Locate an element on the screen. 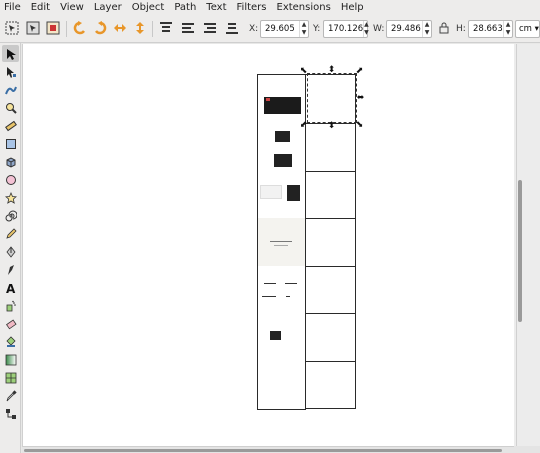 This screenshot has height=453, width=540. resize-handle-bottom: ⬍ is located at coordinates (331, 126).